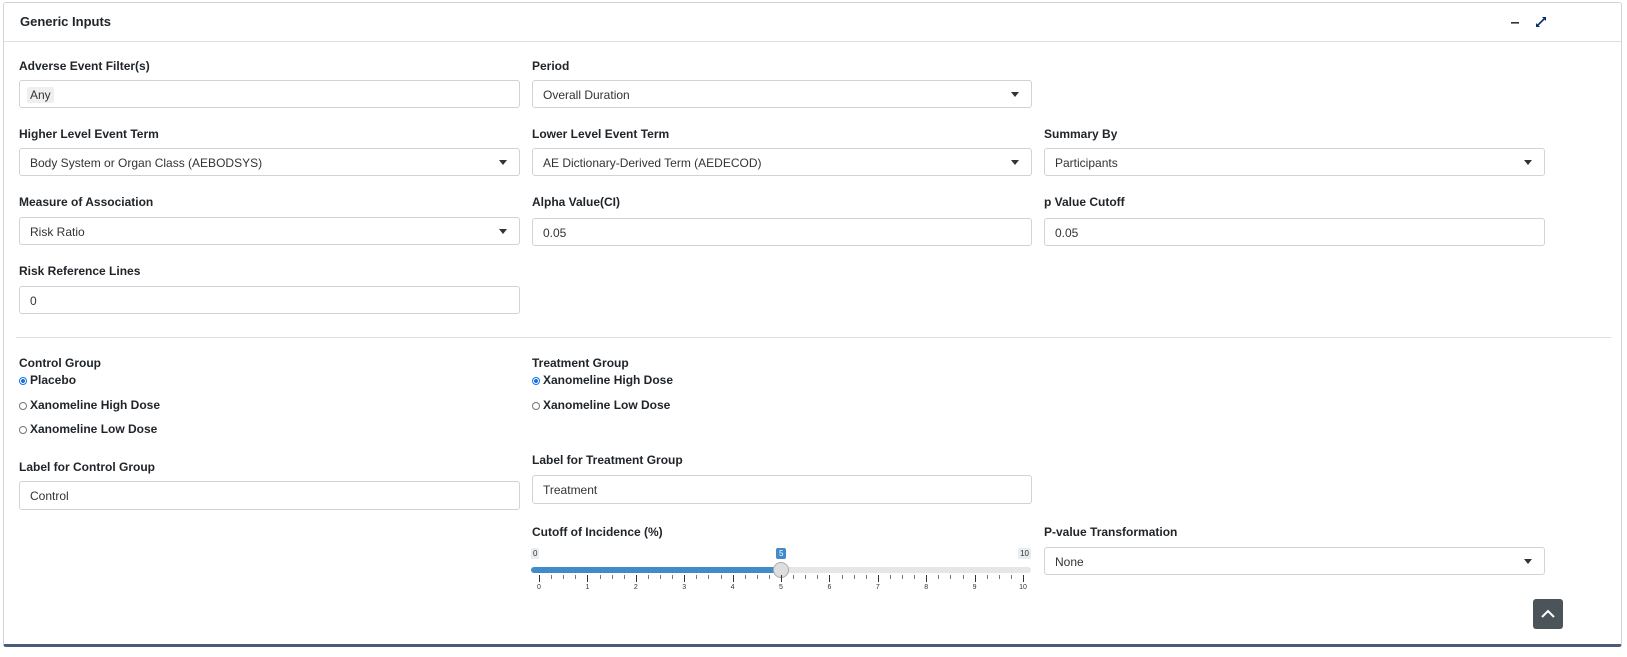  What do you see at coordinates (1081, 134) in the screenshot?
I see `summary-by-label: Summary By` at bounding box center [1081, 134].